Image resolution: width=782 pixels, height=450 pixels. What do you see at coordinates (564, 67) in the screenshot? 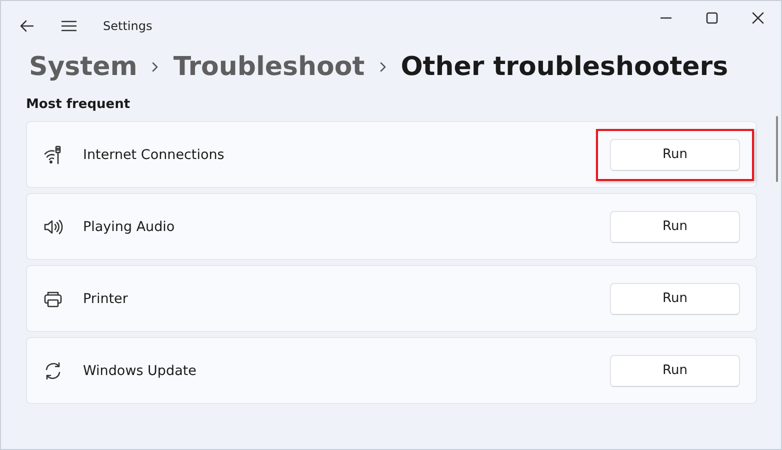
I see `page-title: Other troubleshooters` at bounding box center [564, 67].